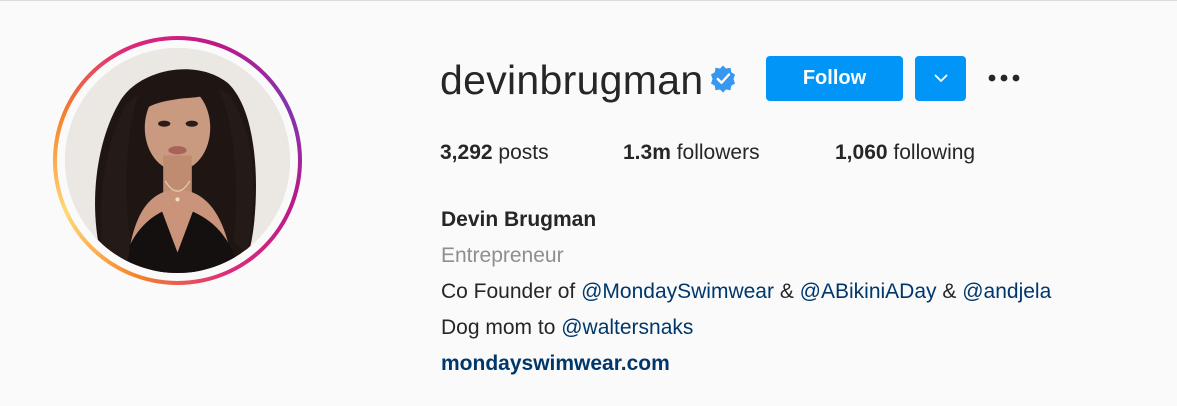  What do you see at coordinates (715, 152) in the screenshot?
I see `followers-label: followers` at bounding box center [715, 152].